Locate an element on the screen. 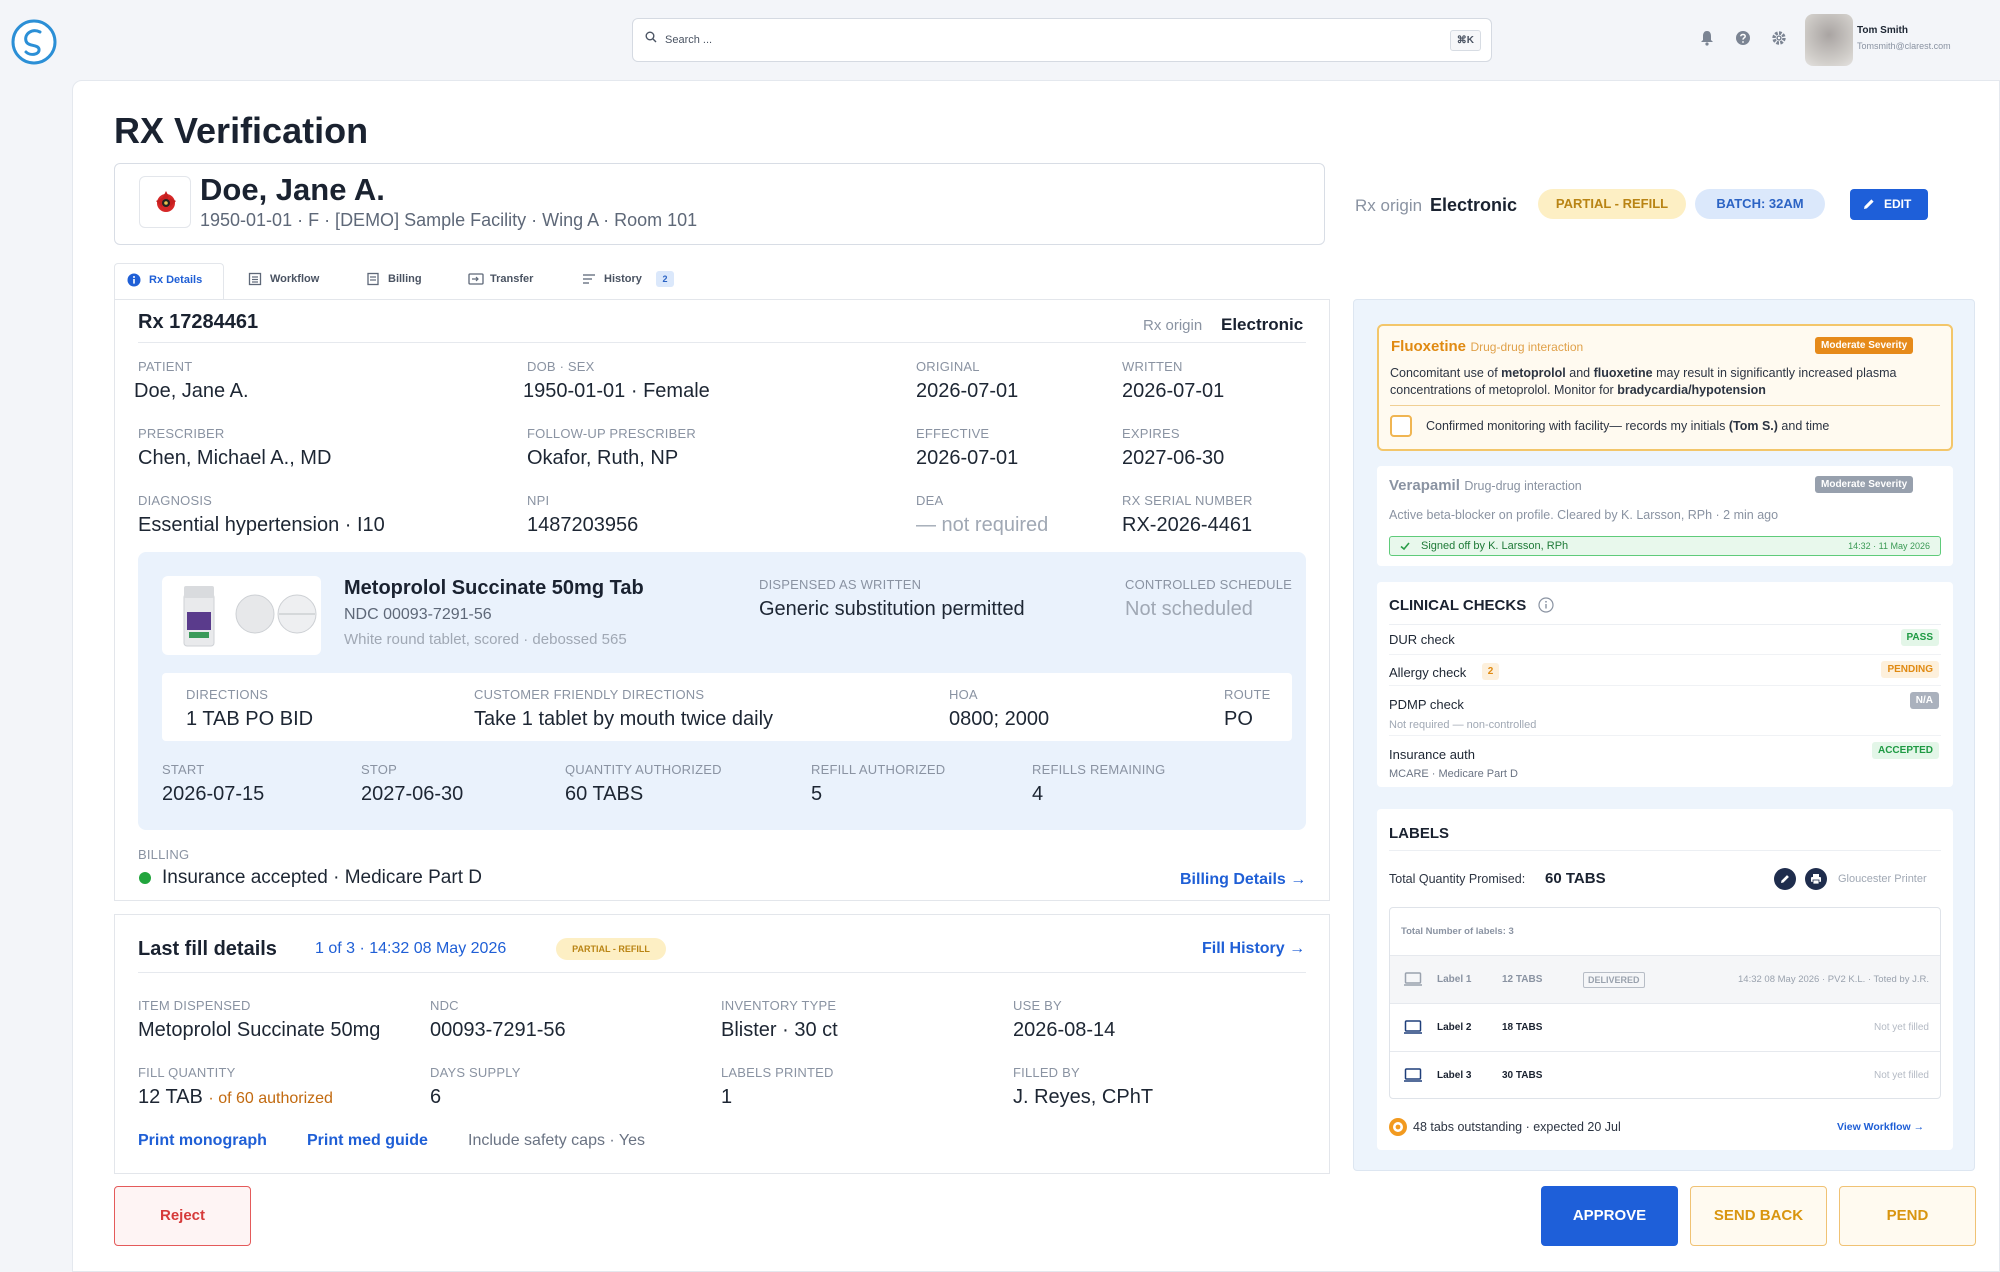 The height and width of the screenshot is (1272, 2000). view-workflow-link: View Workflow → is located at coordinates (1880, 1127).